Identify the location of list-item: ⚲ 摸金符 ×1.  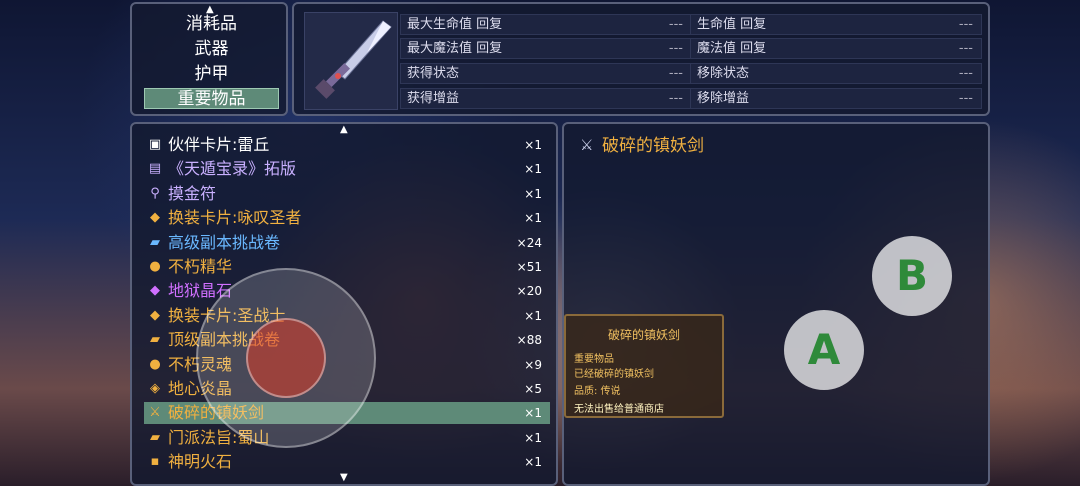
(347, 194).